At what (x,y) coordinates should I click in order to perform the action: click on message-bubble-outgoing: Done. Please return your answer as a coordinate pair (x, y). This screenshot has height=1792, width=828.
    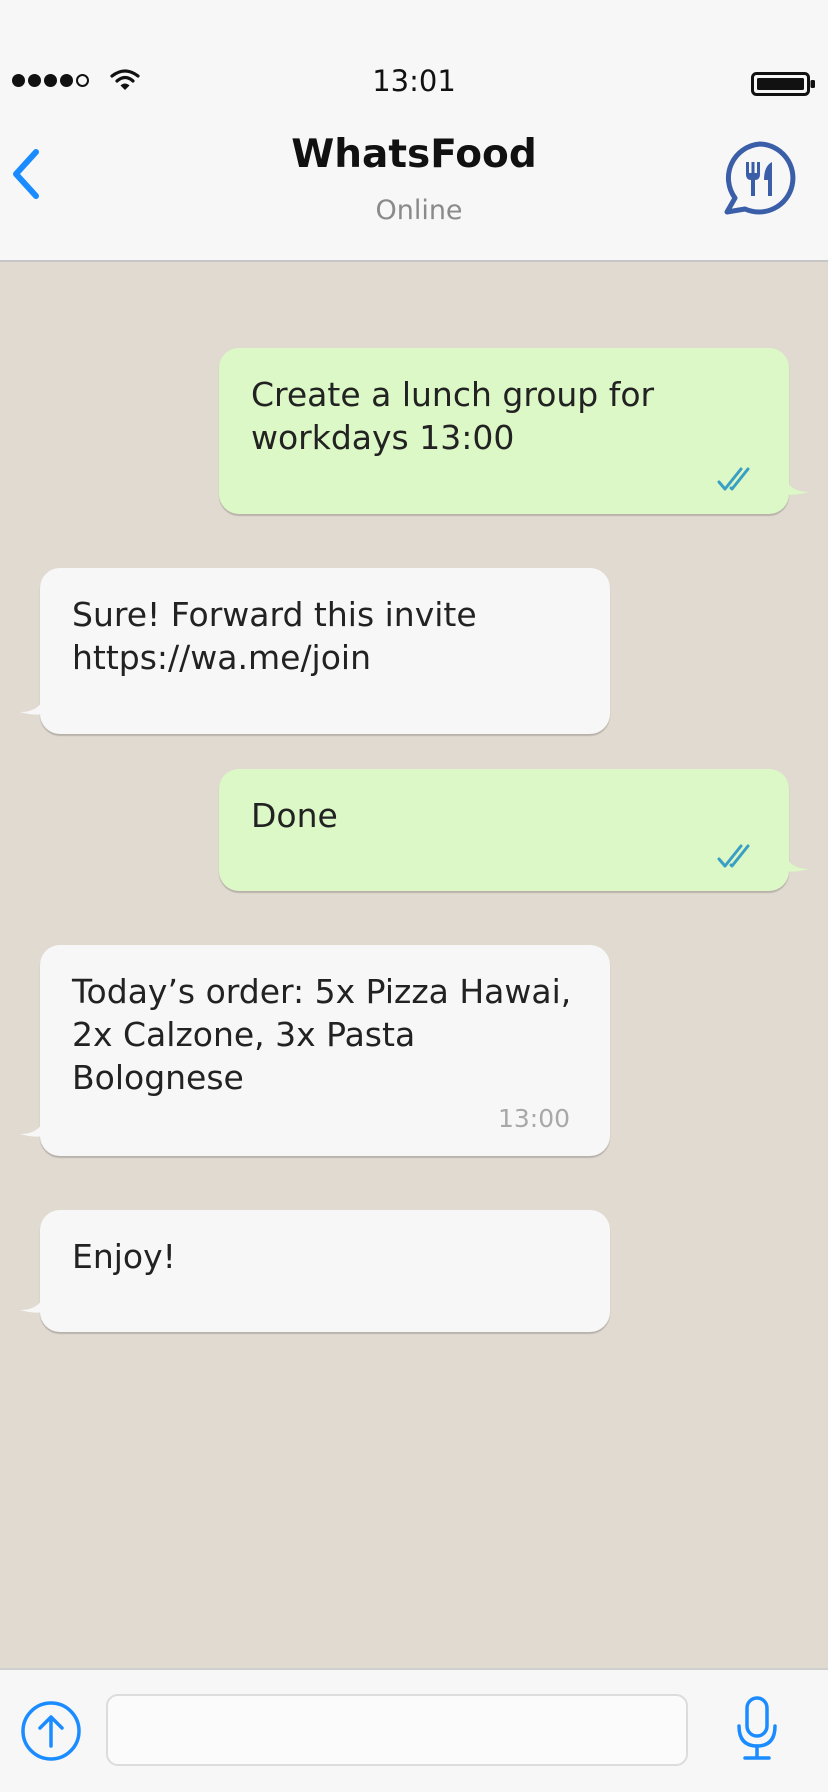
    Looking at the image, I should click on (514, 830).